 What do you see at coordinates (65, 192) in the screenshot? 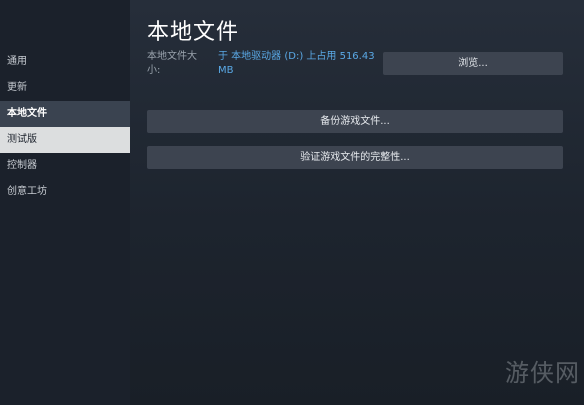
I see `sidebar-item-workshop: 创意工坊` at bounding box center [65, 192].